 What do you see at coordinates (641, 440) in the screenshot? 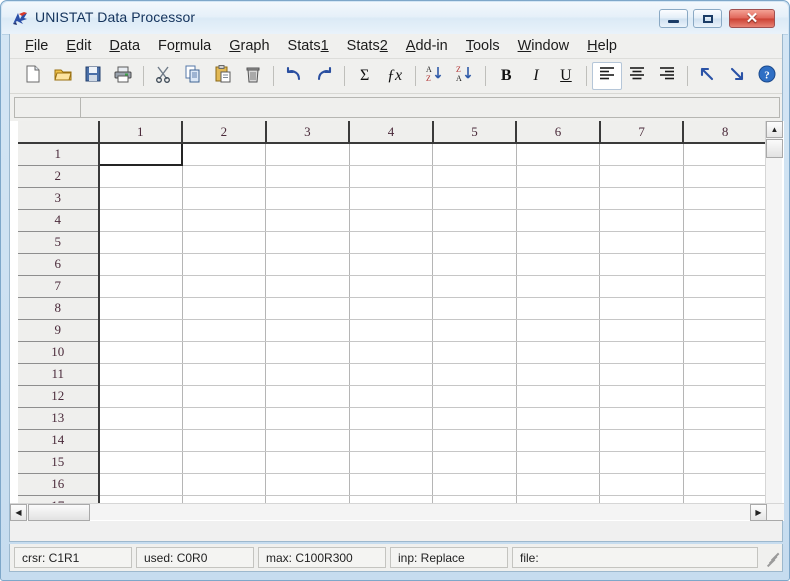
I see `cell-C7R14` at bounding box center [641, 440].